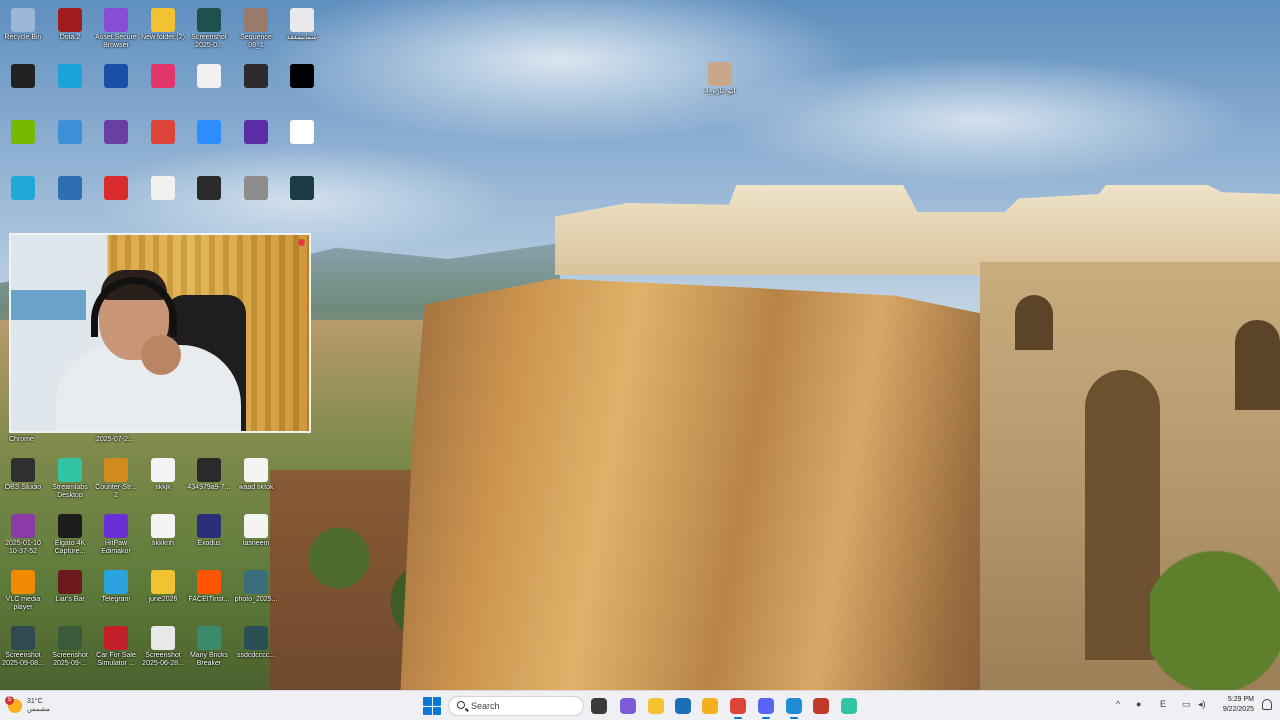 The height and width of the screenshot is (720, 1280). Describe the element at coordinates (163, 478) in the screenshot. I see `desktop-icon: tikkjk` at that location.